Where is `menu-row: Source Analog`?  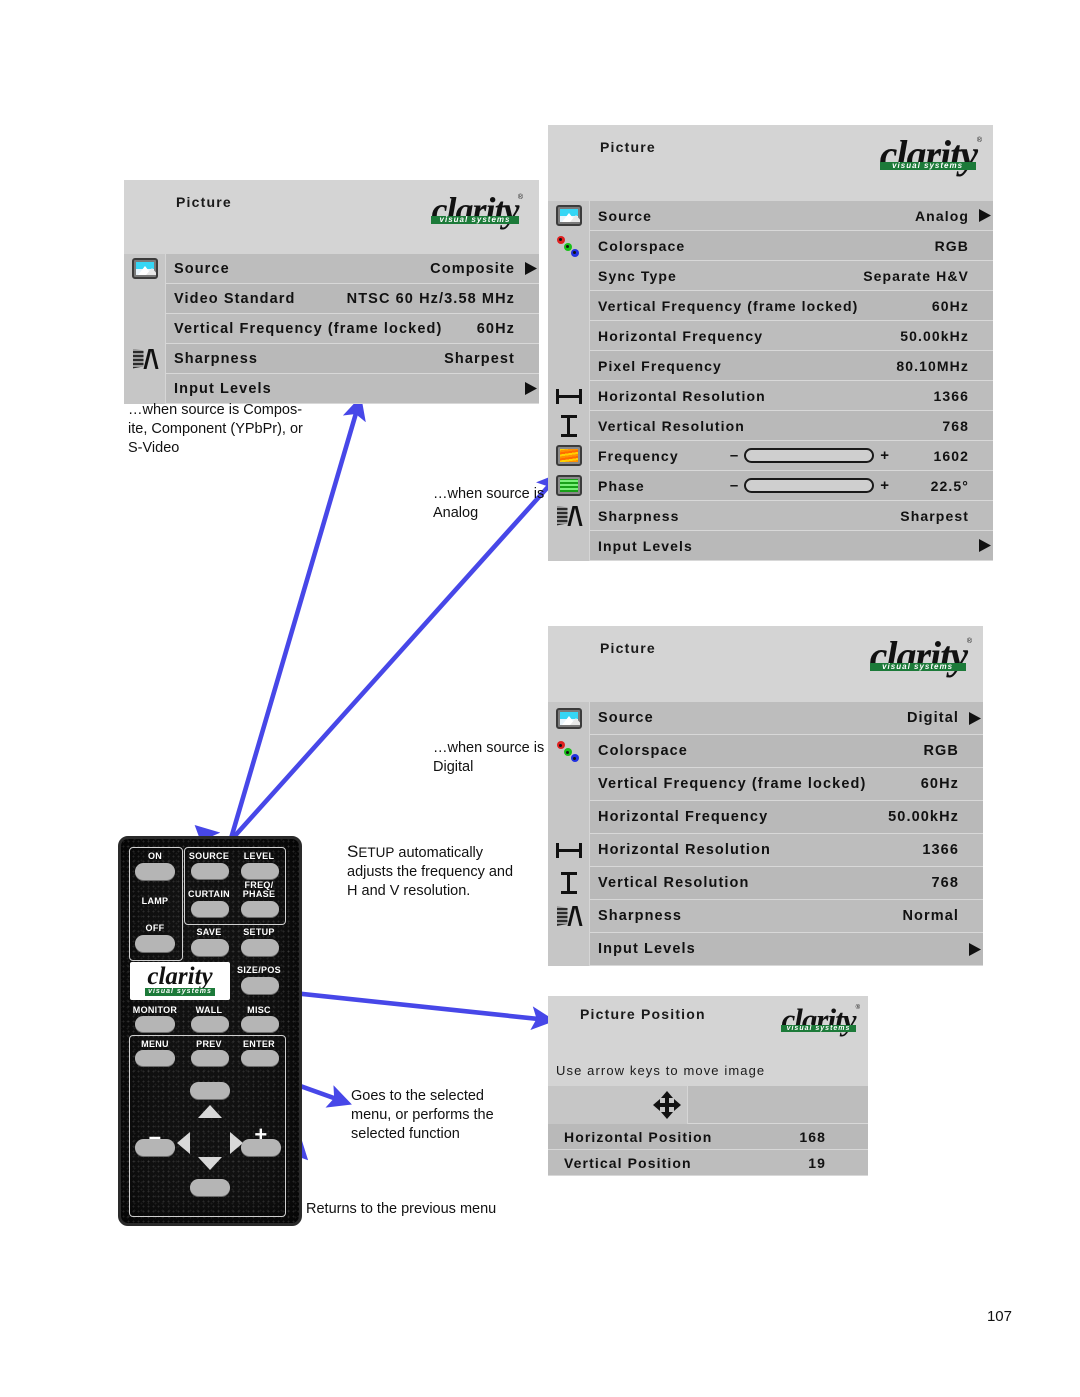
menu-row: Source Analog is located at coordinates (770, 215).